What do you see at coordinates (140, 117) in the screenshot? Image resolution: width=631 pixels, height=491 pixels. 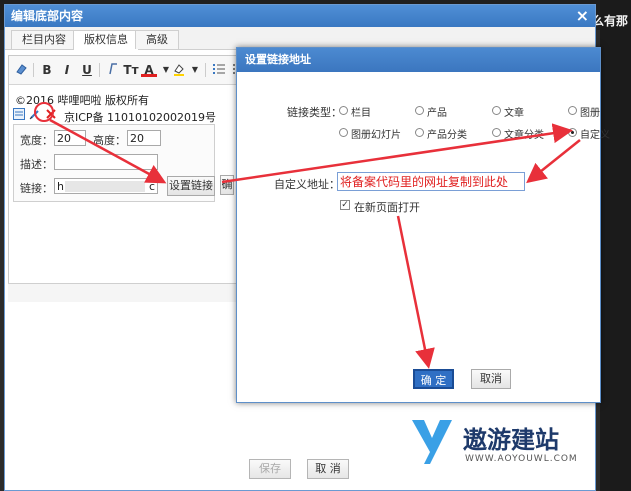 I see `icp-line: 京ICP备 11010102002019号` at bounding box center [140, 117].